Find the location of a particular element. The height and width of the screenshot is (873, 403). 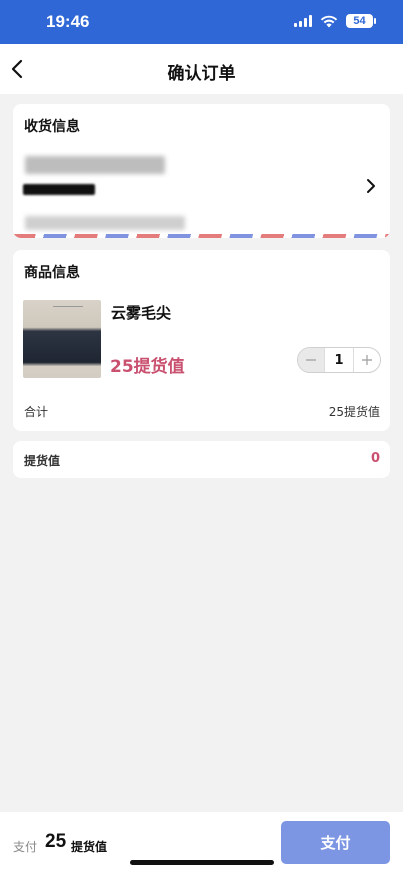

plus-icon is located at coordinates (367, 360).